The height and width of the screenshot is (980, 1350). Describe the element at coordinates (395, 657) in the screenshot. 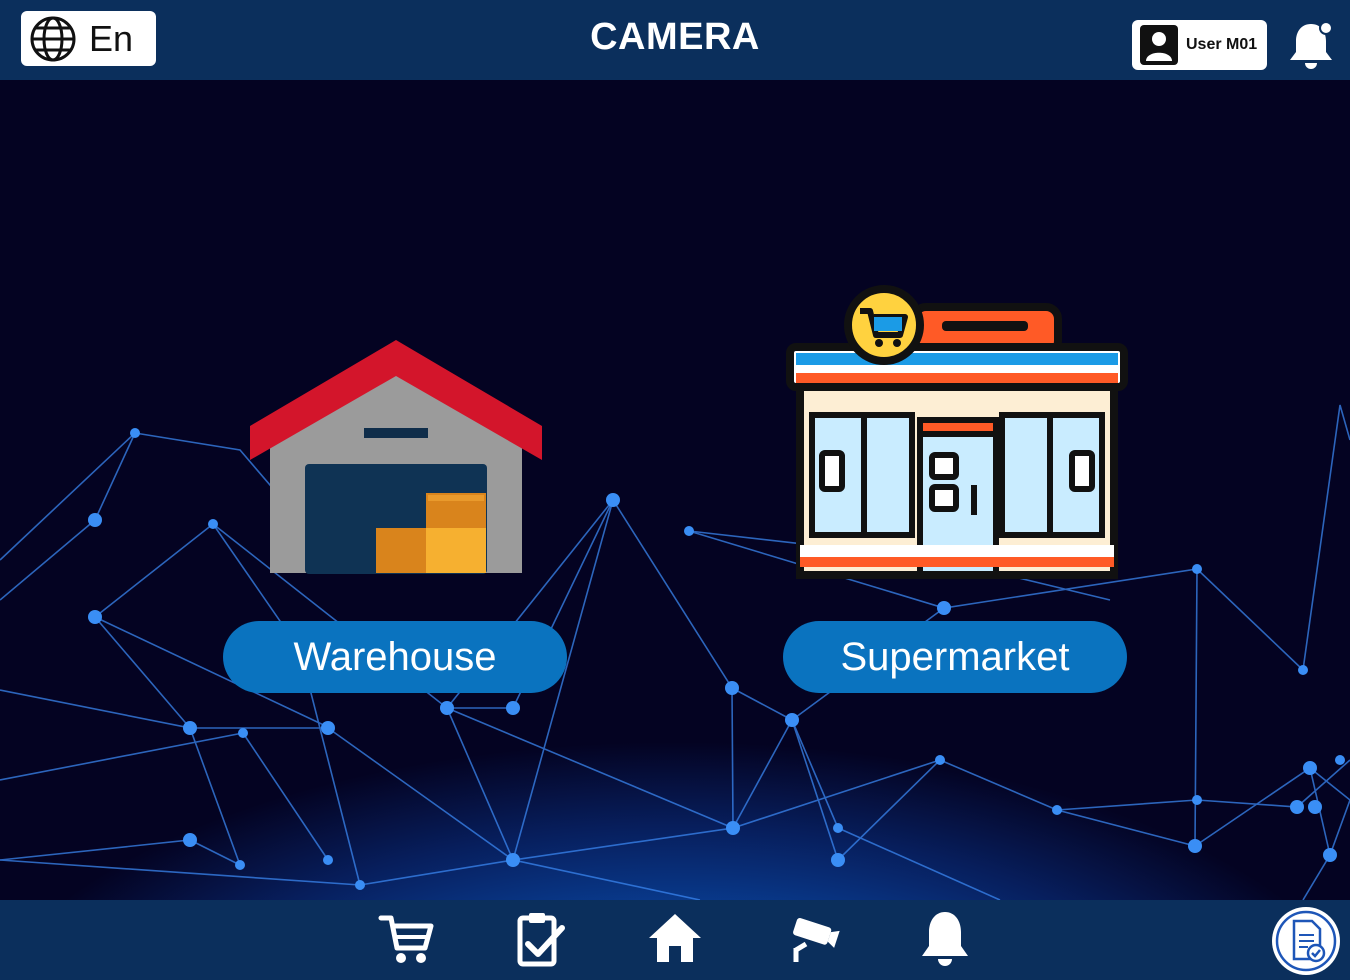

I see `warehouse-button: Warehouse` at that location.